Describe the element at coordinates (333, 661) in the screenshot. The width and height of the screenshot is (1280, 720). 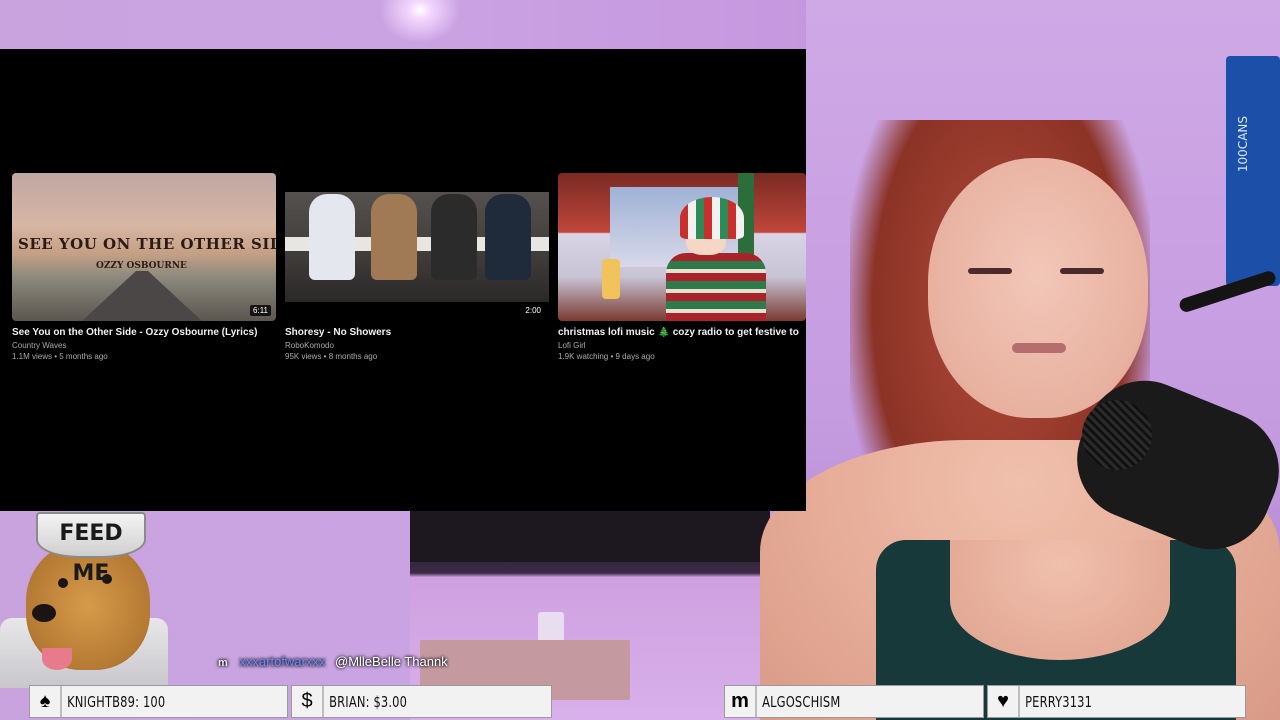
I see `chat-message: m xxxartofwarxxx @MlleBelle Thannk` at that location.